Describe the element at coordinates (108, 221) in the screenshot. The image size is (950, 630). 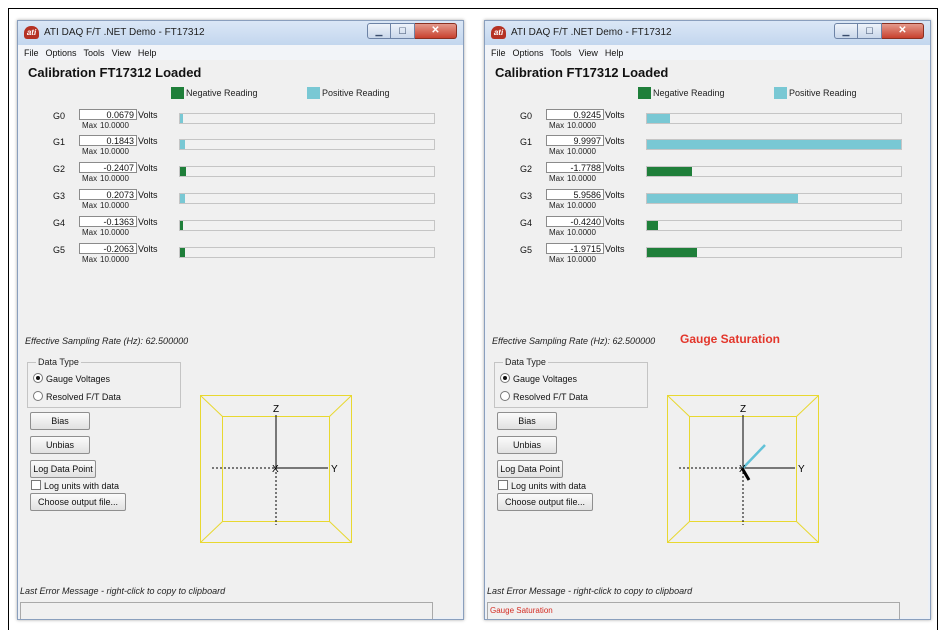
I see `gauge-value-field: -0.1363` at that location.